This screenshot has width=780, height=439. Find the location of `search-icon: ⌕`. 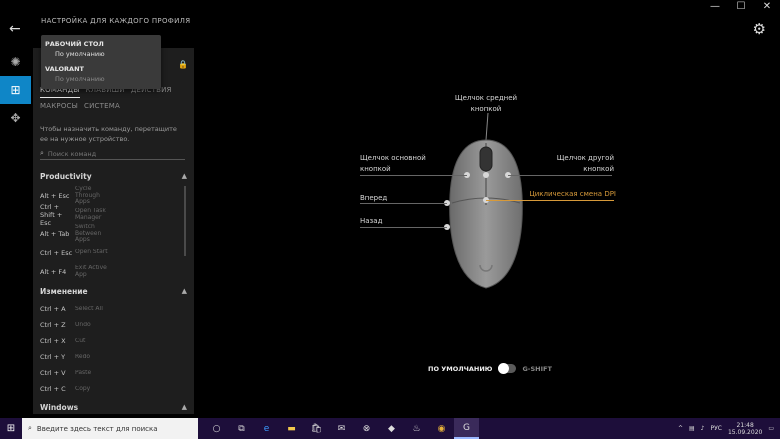

search-icon: ⌕ is located at coordinates (30, 428).